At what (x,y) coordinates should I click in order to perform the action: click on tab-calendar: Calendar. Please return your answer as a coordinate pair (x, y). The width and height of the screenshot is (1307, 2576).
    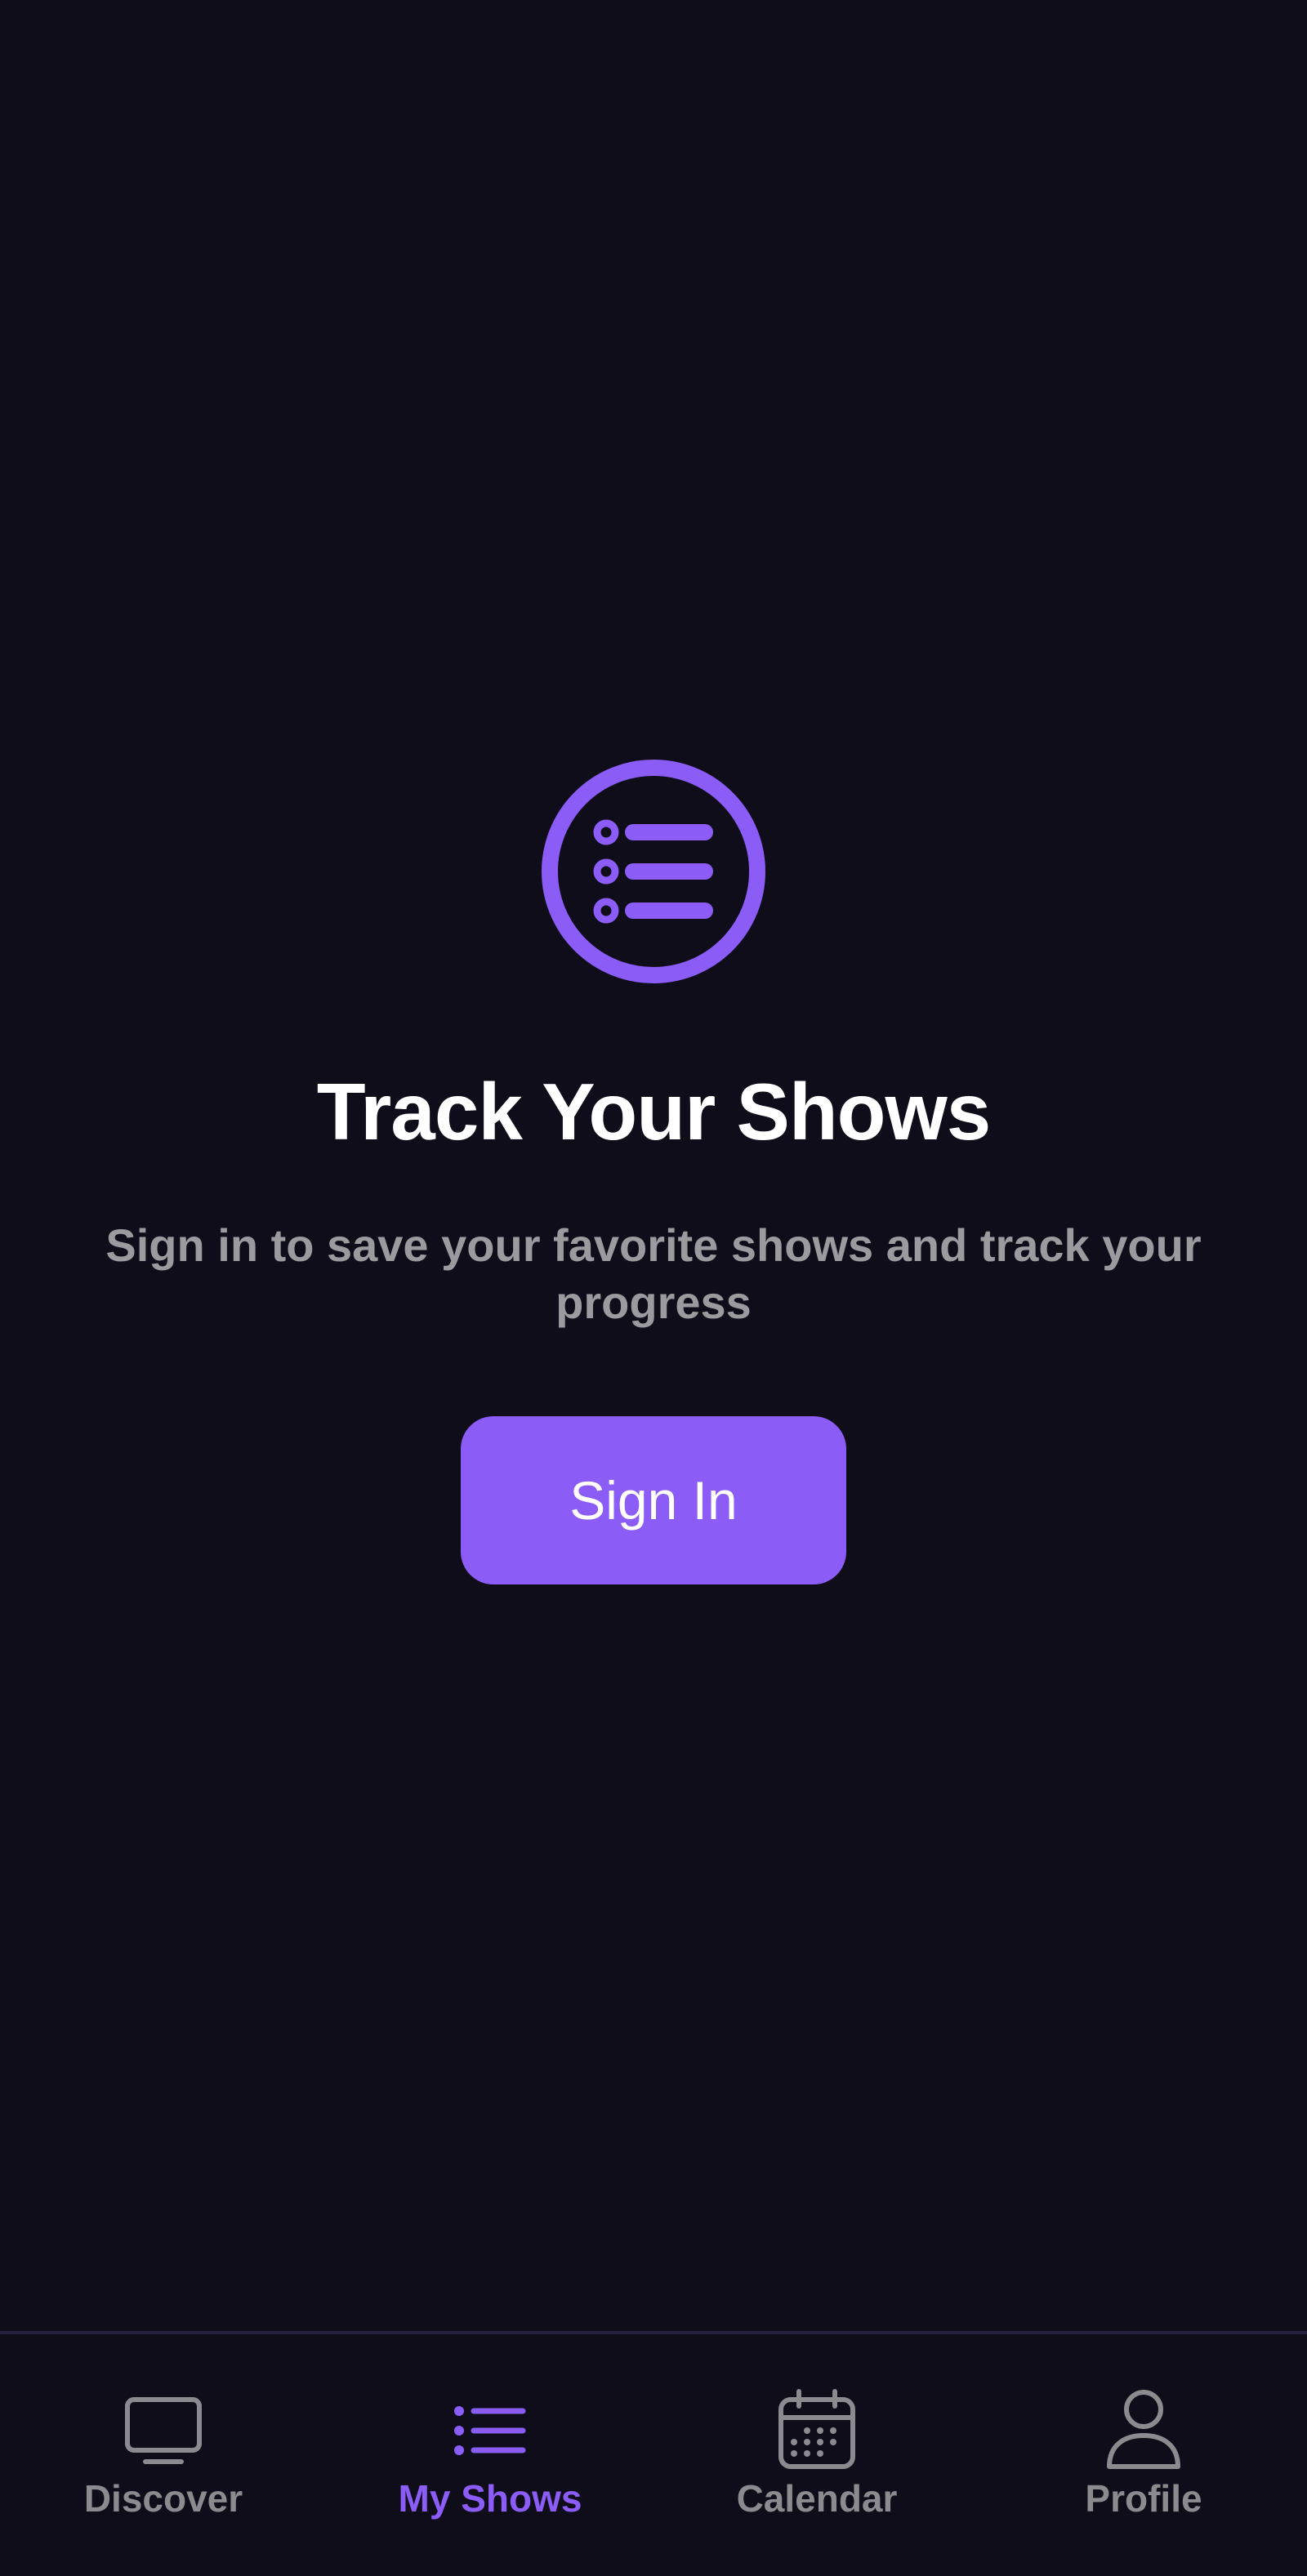
    Looking at the image, I should click on (817, 2455).